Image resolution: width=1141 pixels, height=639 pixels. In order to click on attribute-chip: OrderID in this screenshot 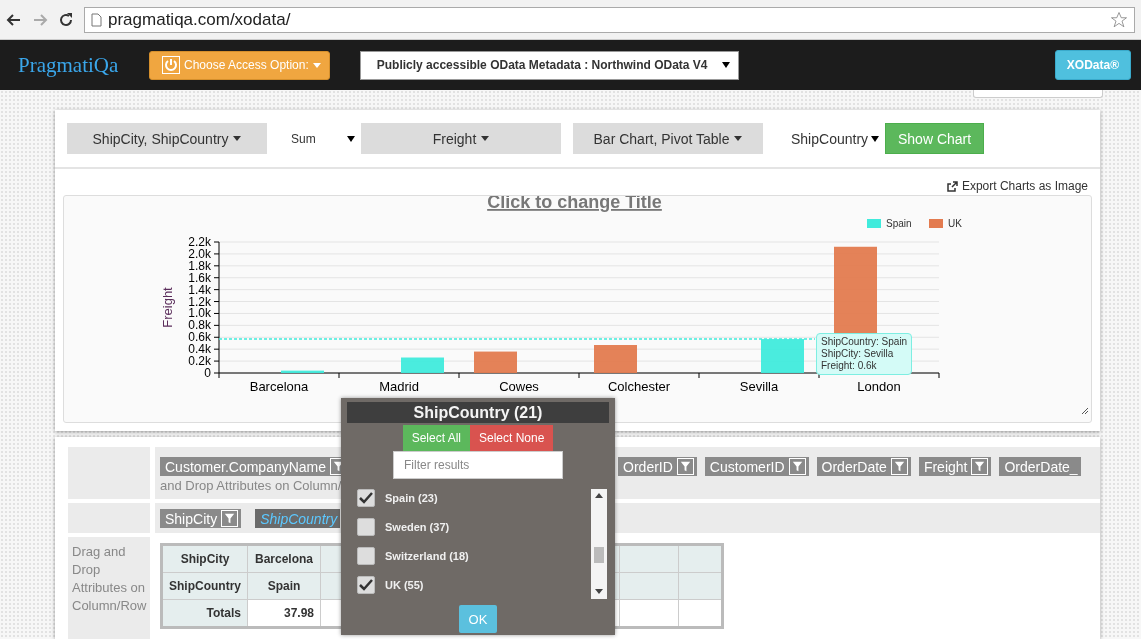, I will do `click(657, 466)`.